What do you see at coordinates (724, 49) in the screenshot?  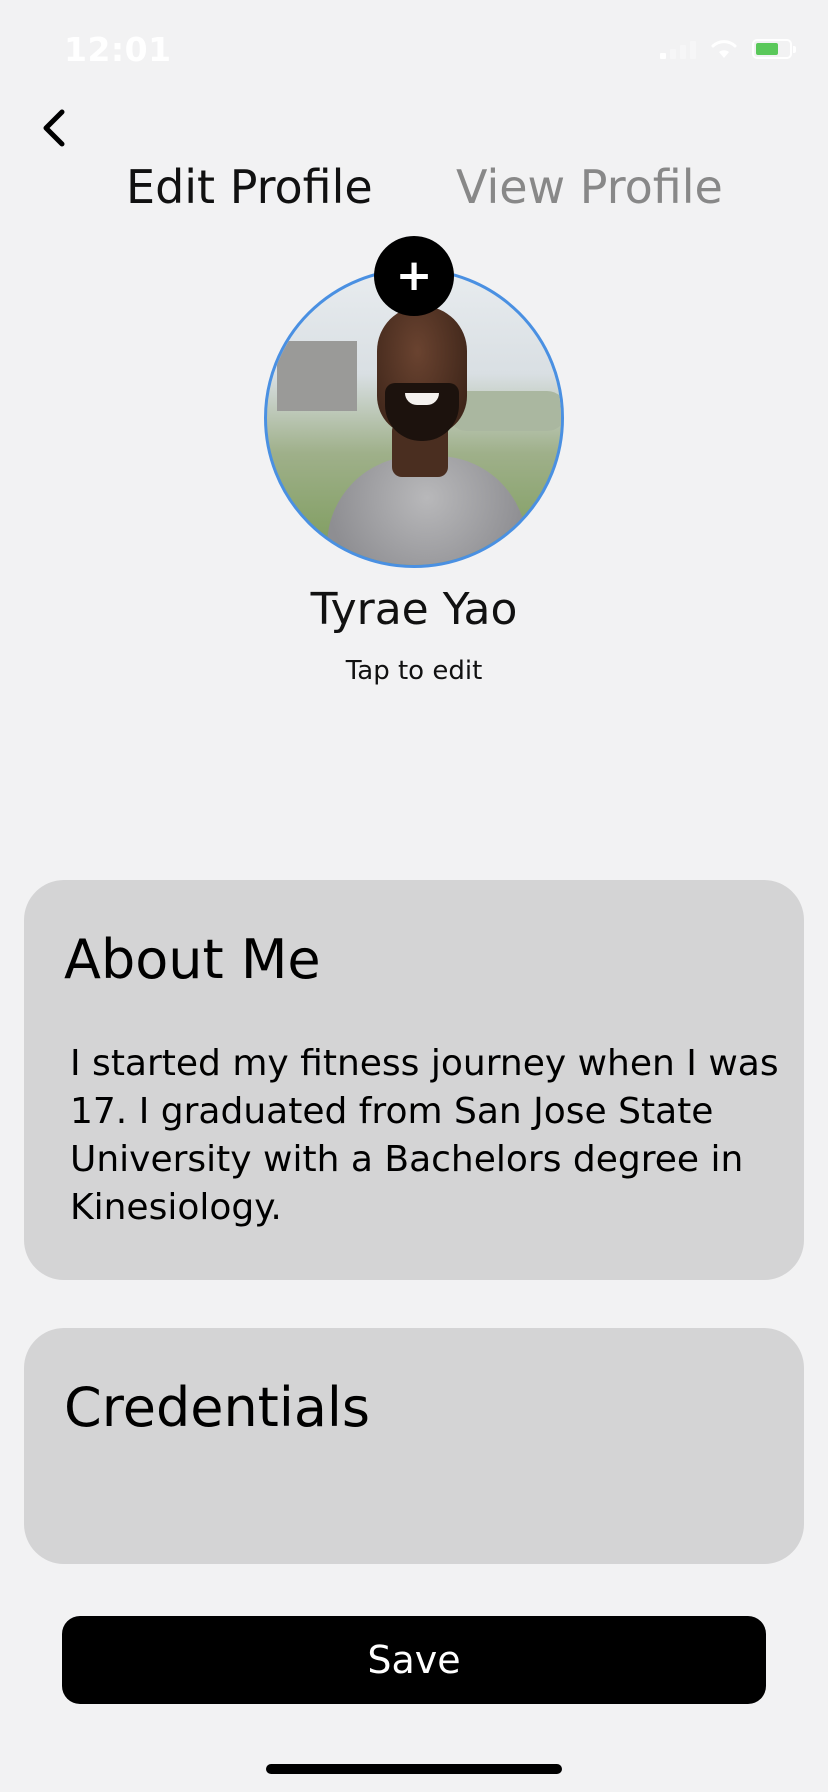 I see `wifi-icon` at bounding box center [724, 49].